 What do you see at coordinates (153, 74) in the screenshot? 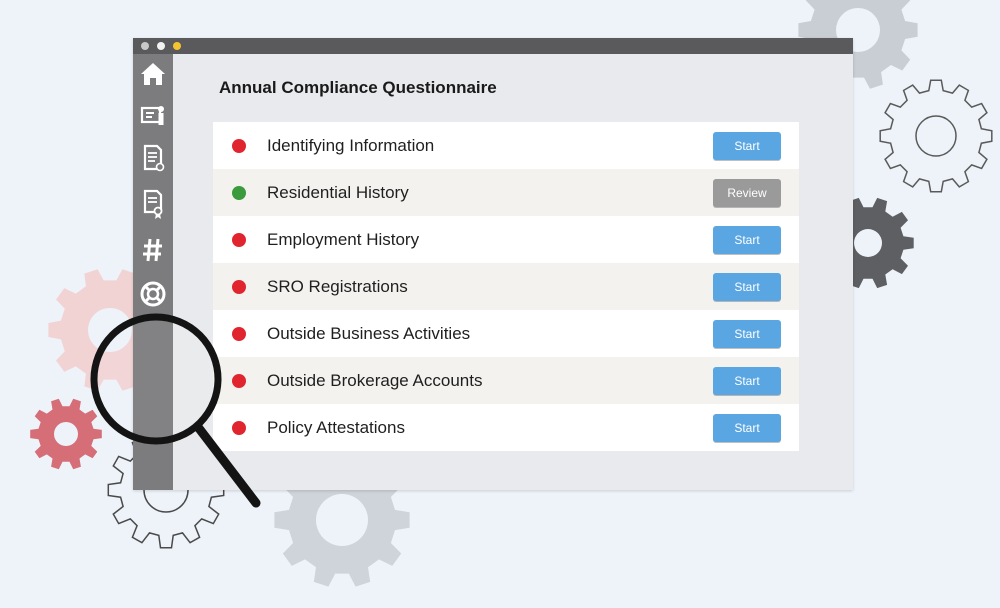
I see `home-icon` at bounding box center [153, 74].